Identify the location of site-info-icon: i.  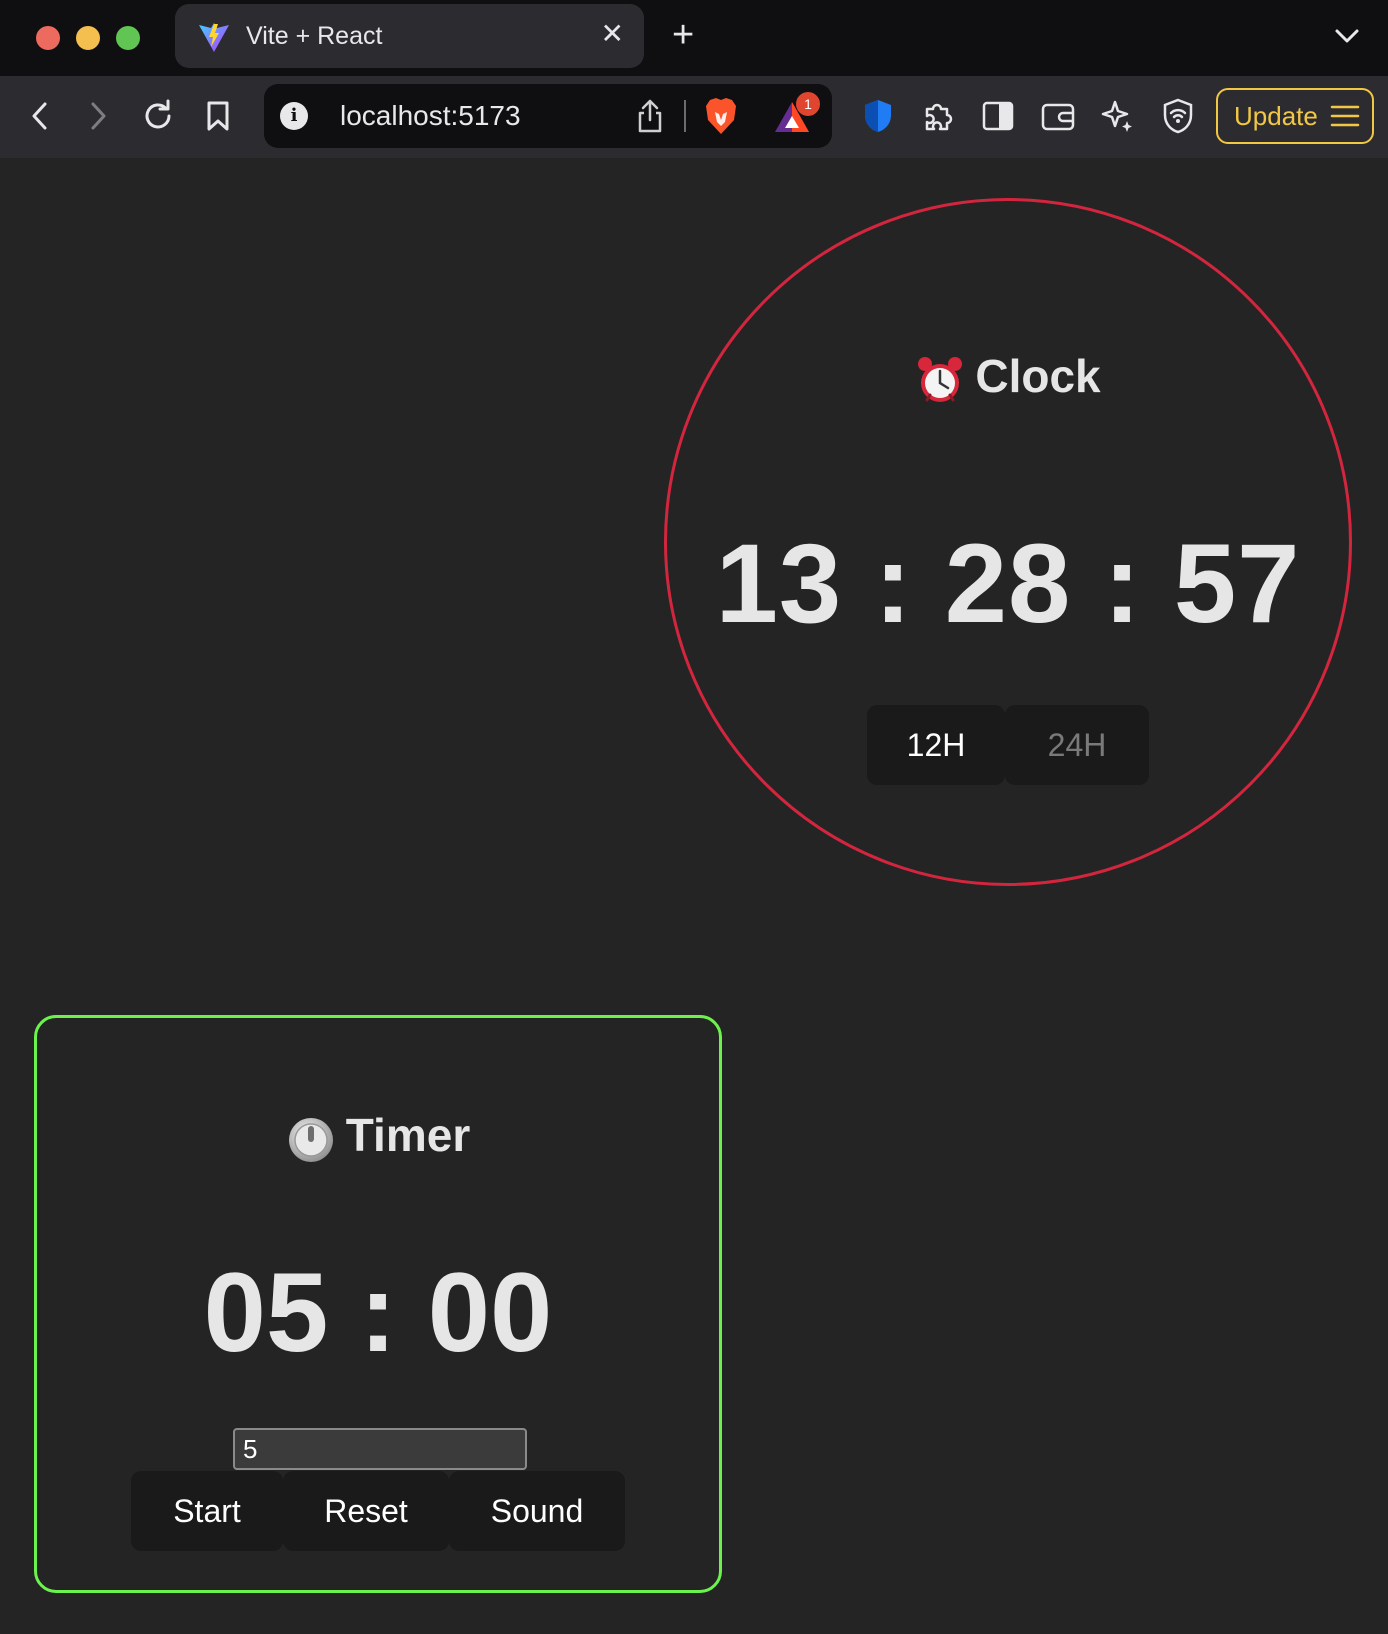
(294, 116).